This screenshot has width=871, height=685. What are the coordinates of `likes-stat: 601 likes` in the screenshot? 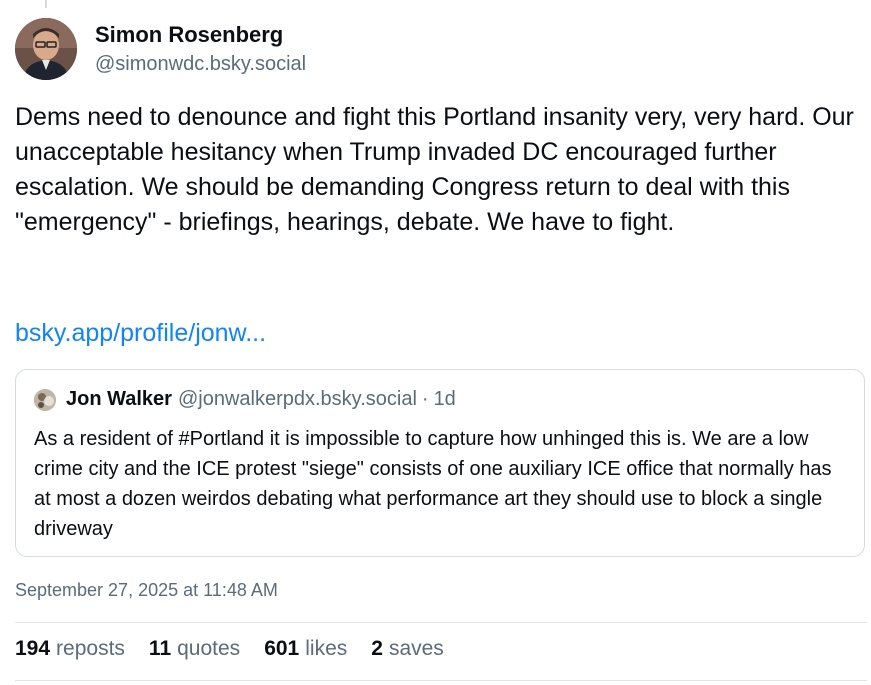 It's located at (305, 649).